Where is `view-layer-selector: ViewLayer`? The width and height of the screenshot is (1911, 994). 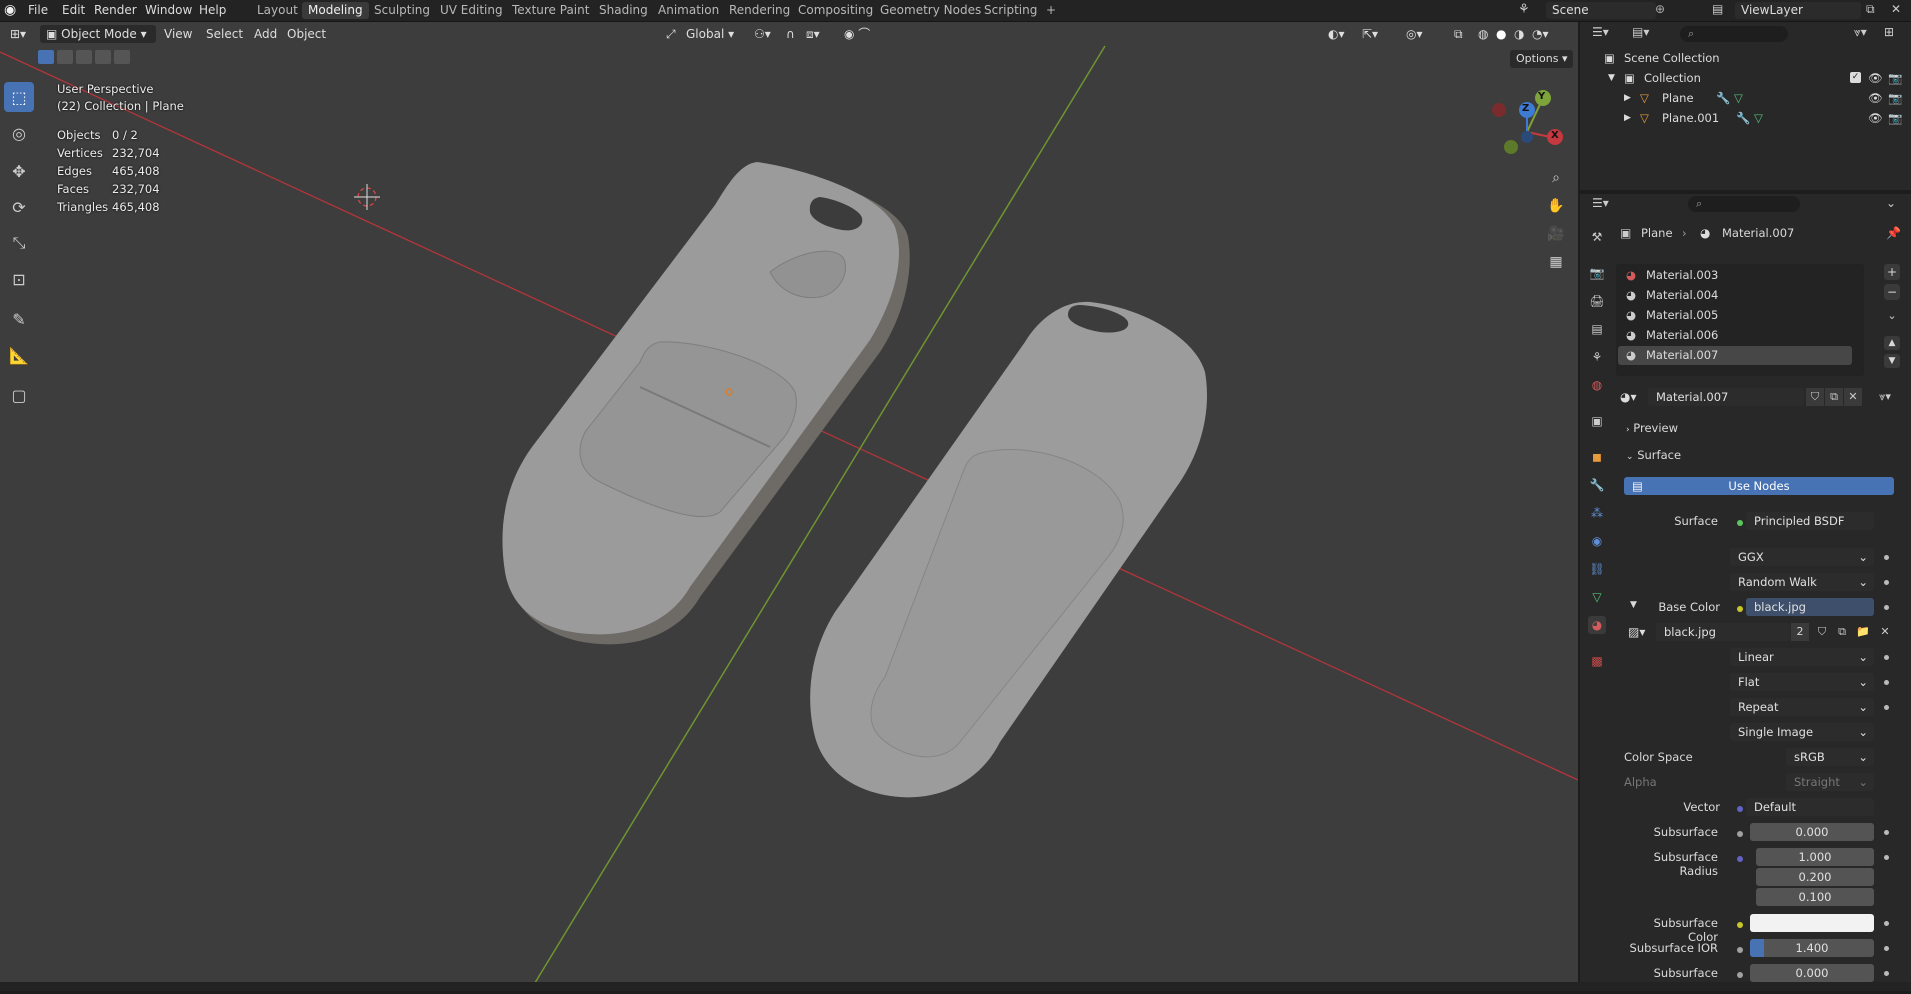 view-layer-selector: ViewLayer is located at coordinates (1798, 10).